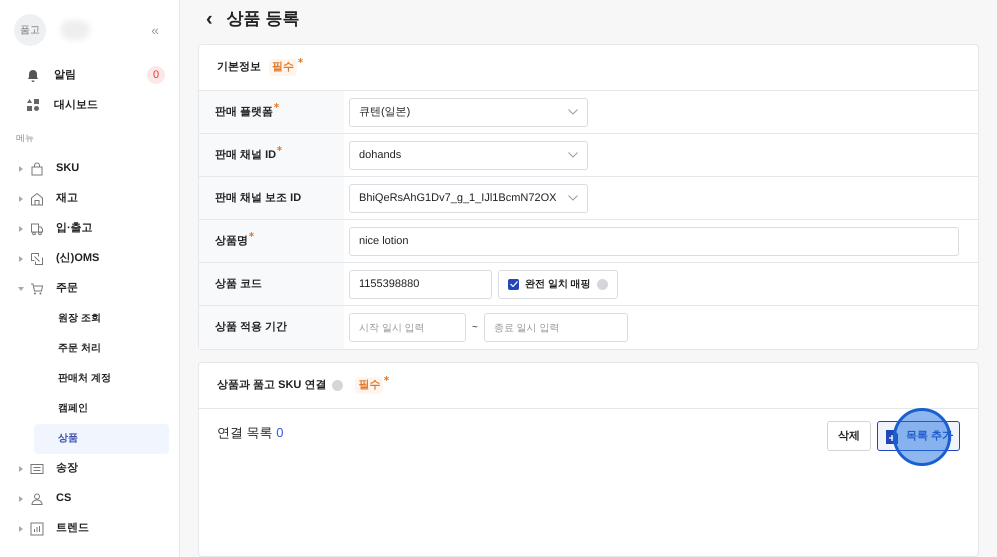 This screenshot has height=557, width=997. Describe the element at coordinates (245, 155) in the screenshot. I see `field-label: 판매 채널 ID` at that location.